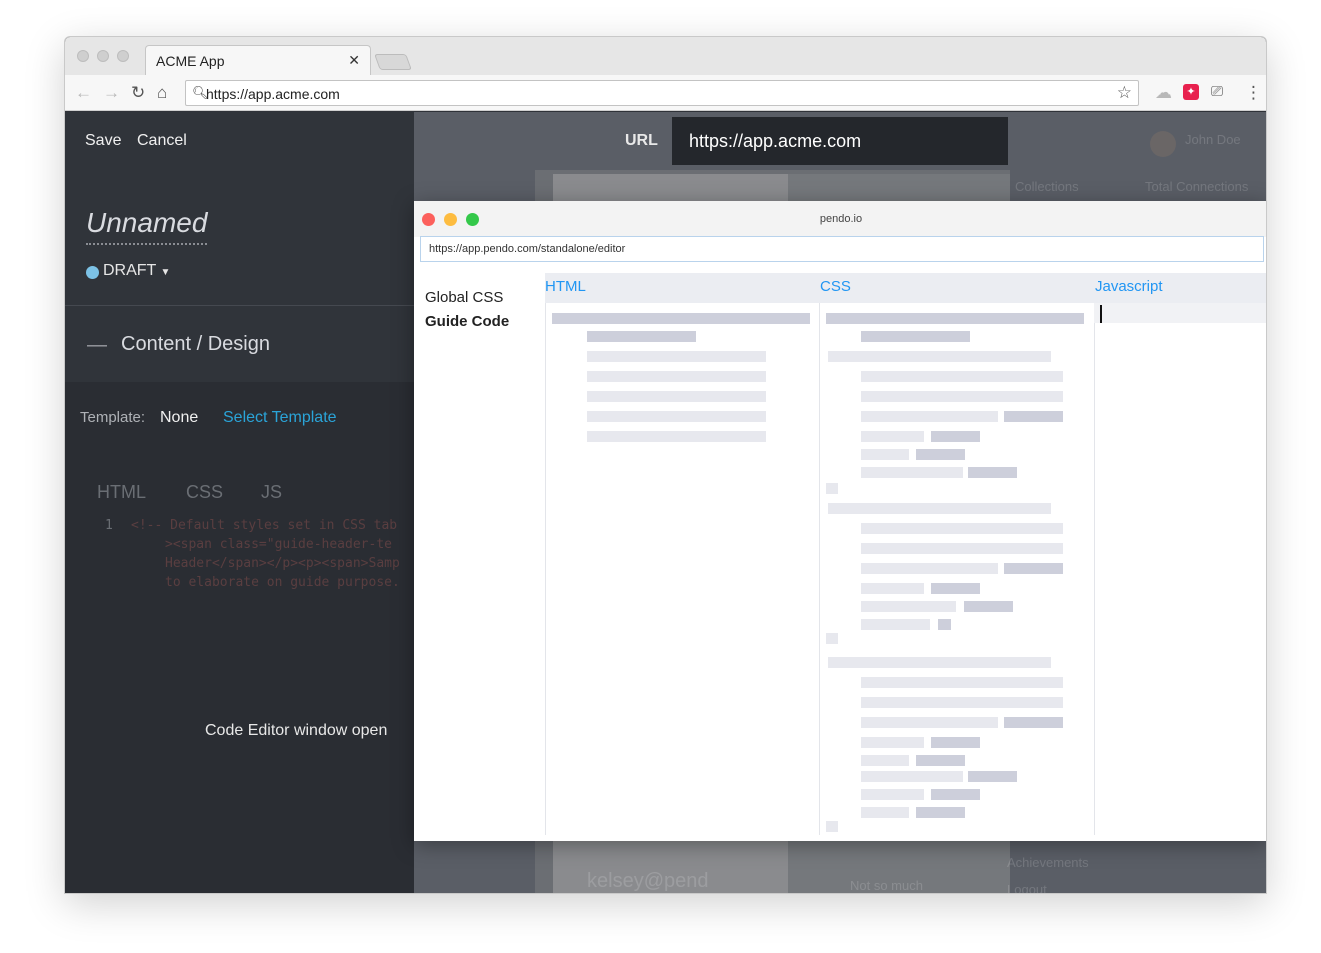  Describe the element at coordinates (835, 286) in the screenshot. I see `tab-css-column: CSS` at that location.